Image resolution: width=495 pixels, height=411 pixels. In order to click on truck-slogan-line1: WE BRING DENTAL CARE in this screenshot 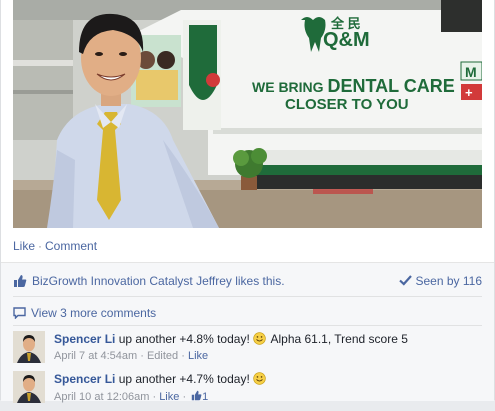, I will do `click(353, 86)`.